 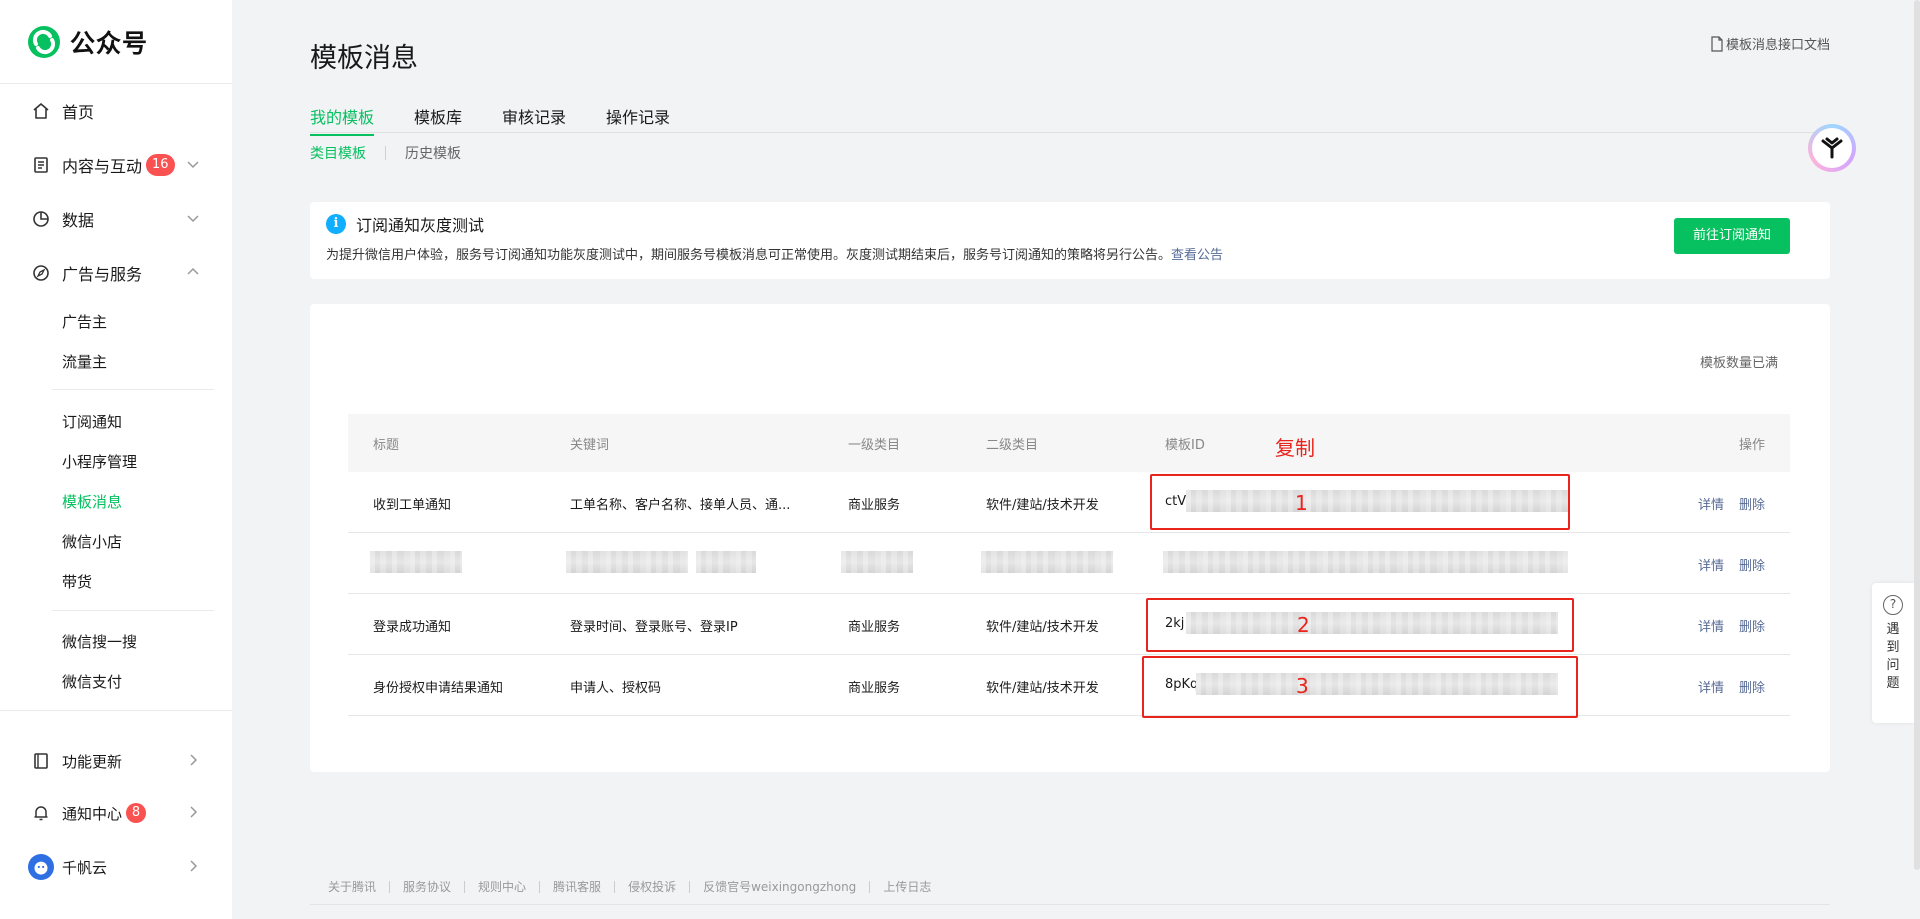 What do you see at coordinates (102, 166) in the screenshot?
I see `sidebar-item-label: 内容与互动` at bounding box center [102, 166].